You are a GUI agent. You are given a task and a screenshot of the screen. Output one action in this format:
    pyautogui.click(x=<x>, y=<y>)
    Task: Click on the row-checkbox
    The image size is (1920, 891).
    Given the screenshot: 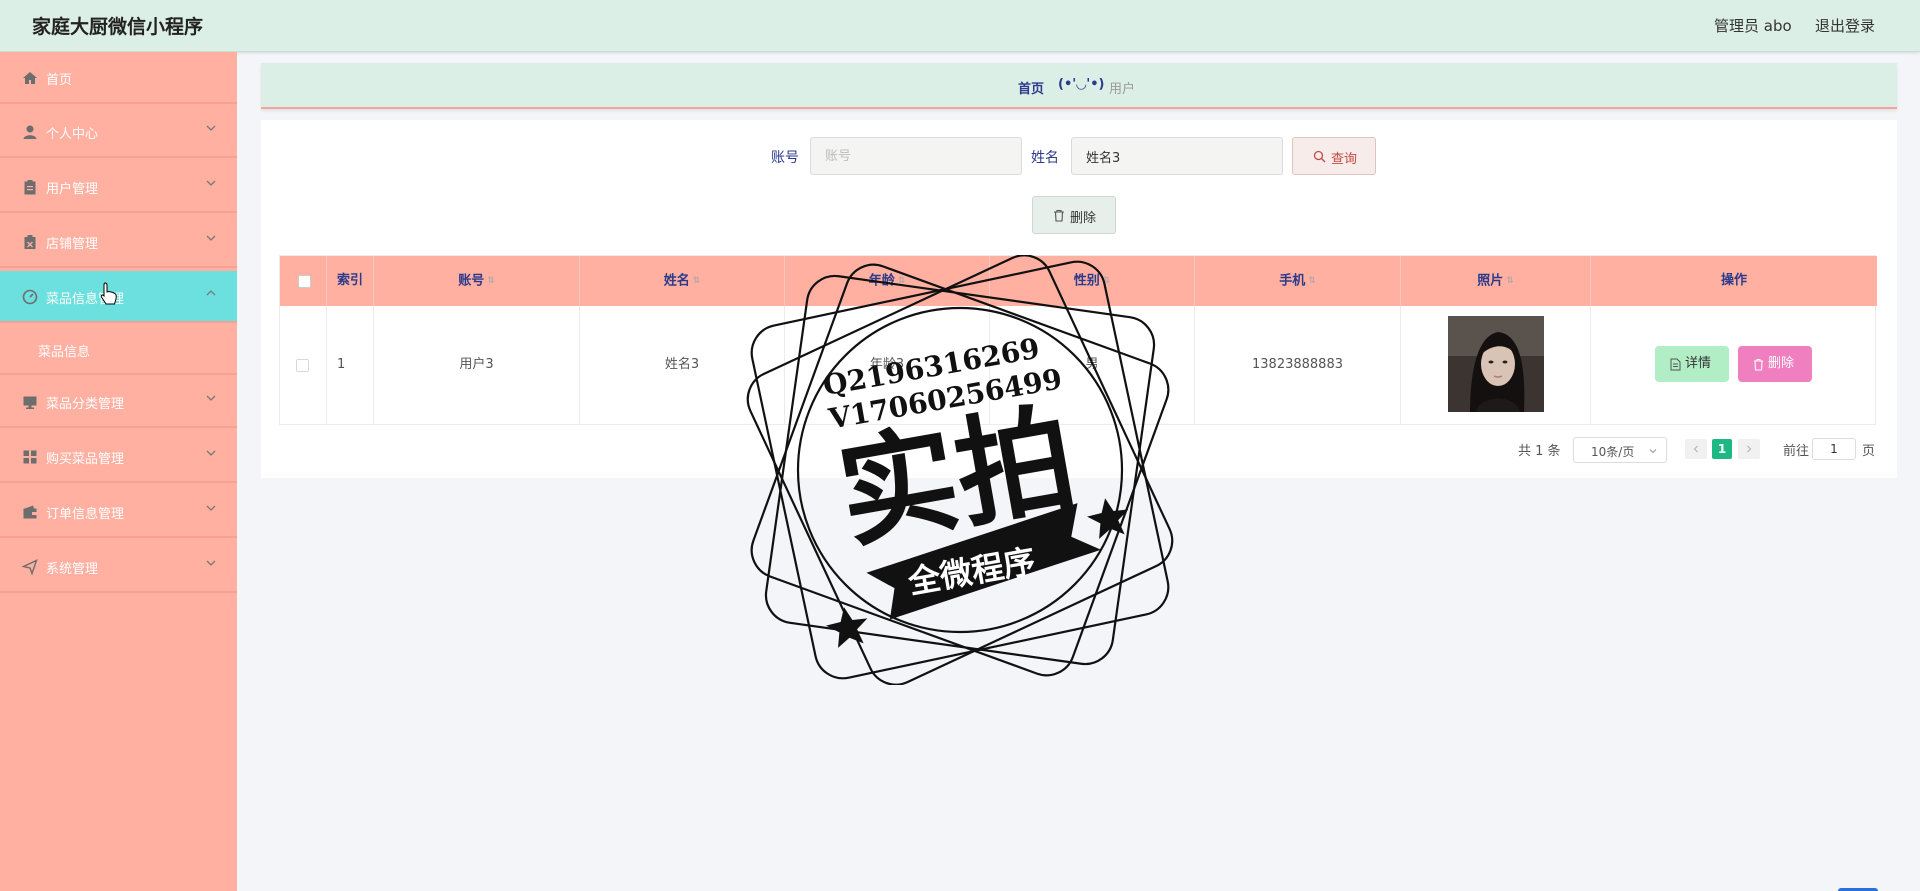 What is the action you would take?
    pyautogui.click(x=302, y=365)
    